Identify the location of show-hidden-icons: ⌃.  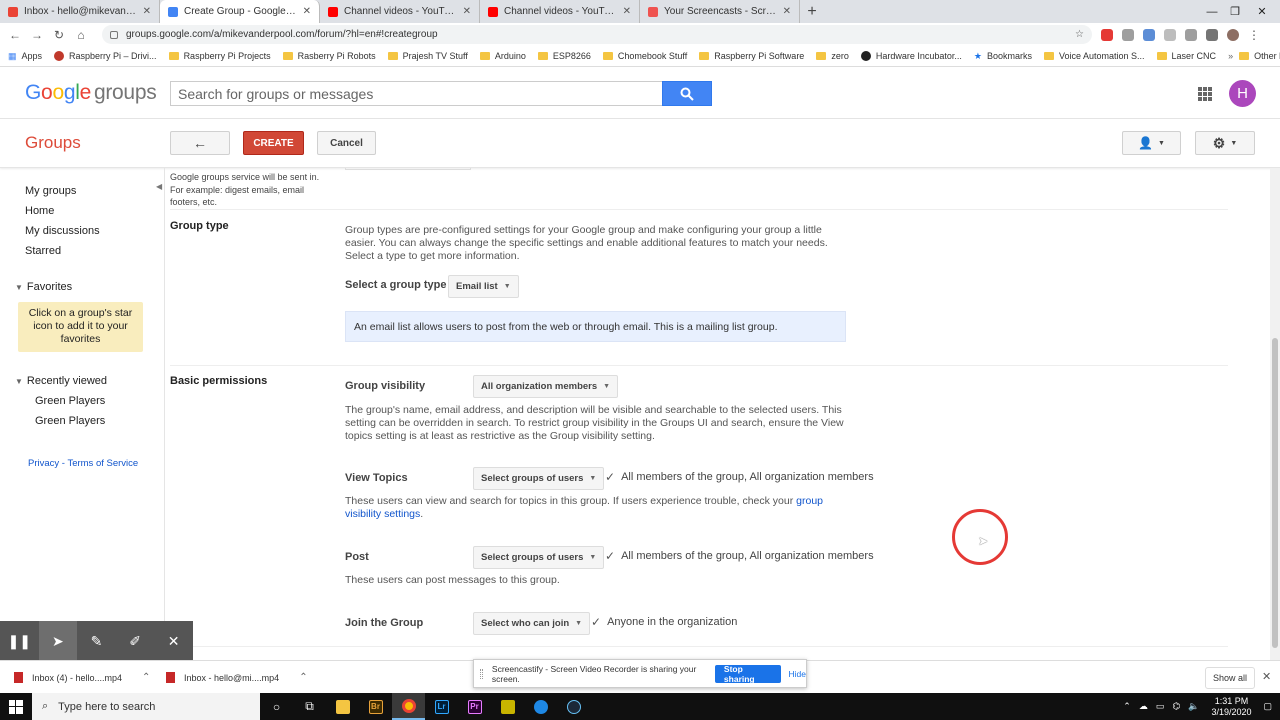
(1127, 706).